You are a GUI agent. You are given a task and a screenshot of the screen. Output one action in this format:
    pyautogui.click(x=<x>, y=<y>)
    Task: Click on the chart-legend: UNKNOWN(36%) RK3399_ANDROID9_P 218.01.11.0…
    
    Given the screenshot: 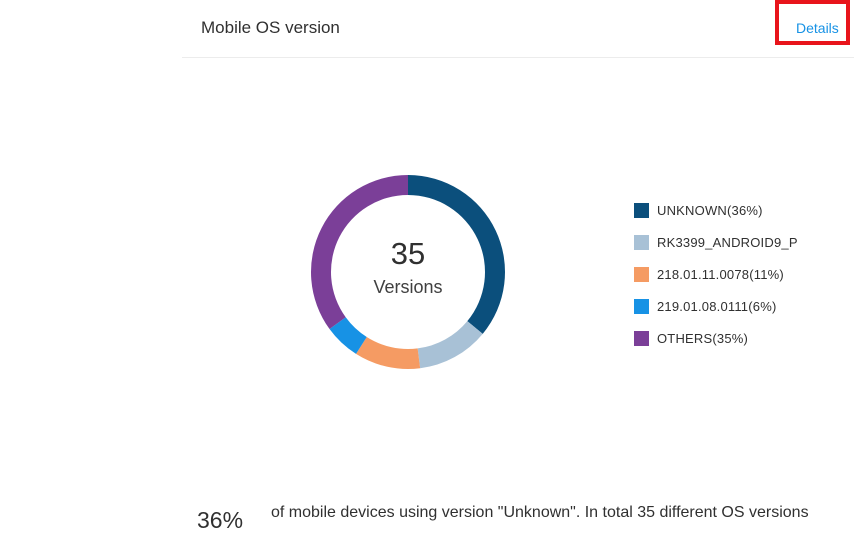 What is the action you would take?
    pyautogui.click(x=744, y=274)
    